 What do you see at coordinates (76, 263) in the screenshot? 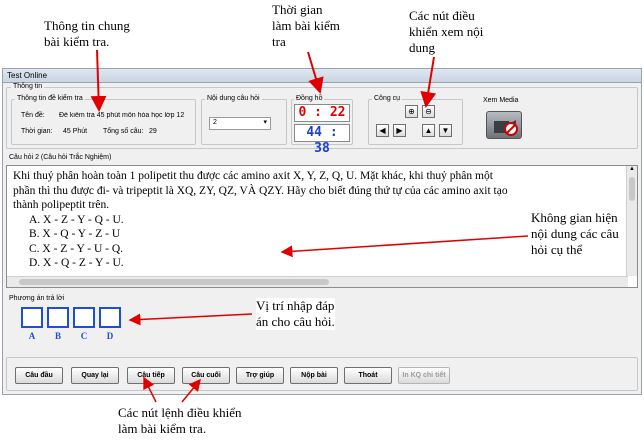
I see `option-d: D. X - Q - Z - Y - U.` at bounding box center [76, 263].